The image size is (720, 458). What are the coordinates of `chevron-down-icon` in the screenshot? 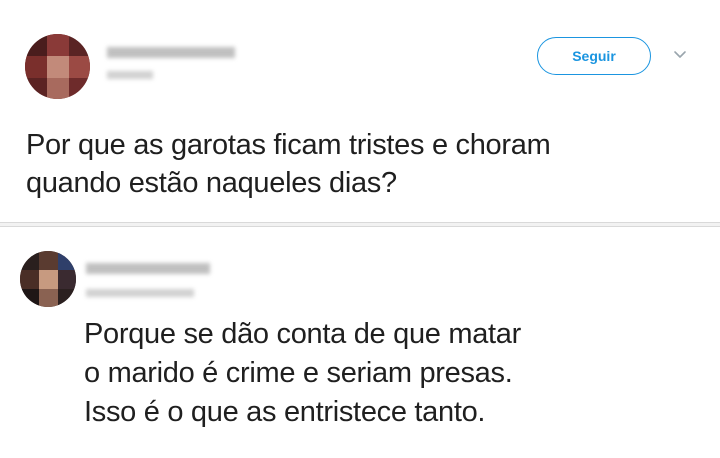 It's located at (680, 54).